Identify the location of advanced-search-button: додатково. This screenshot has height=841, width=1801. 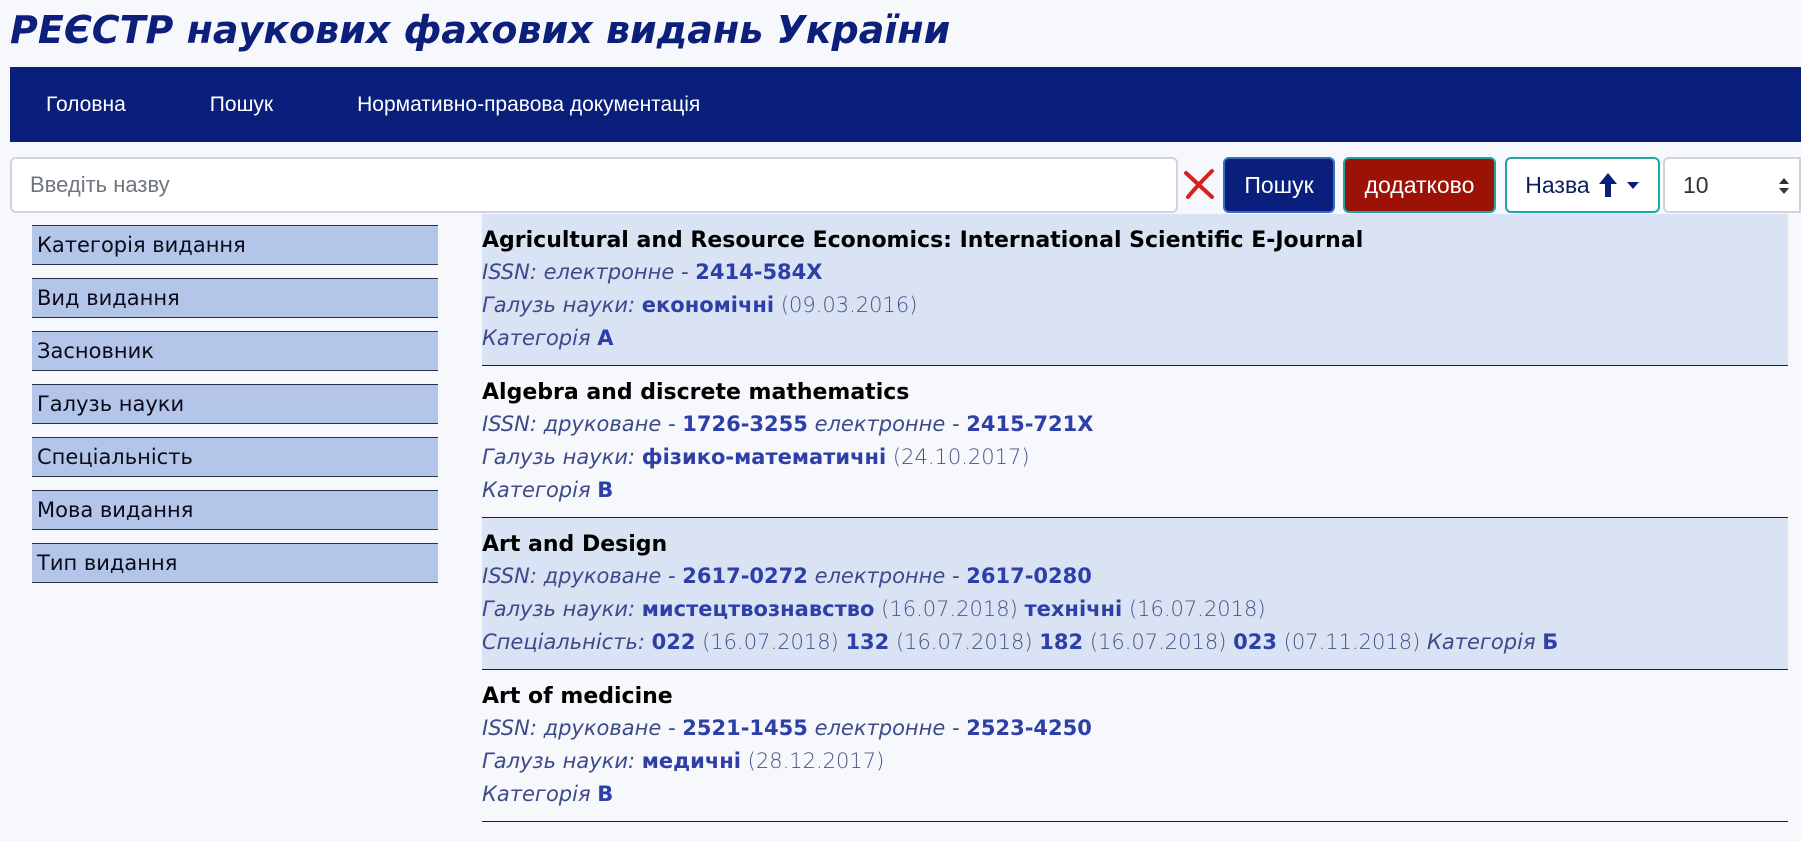
(1419, 185).